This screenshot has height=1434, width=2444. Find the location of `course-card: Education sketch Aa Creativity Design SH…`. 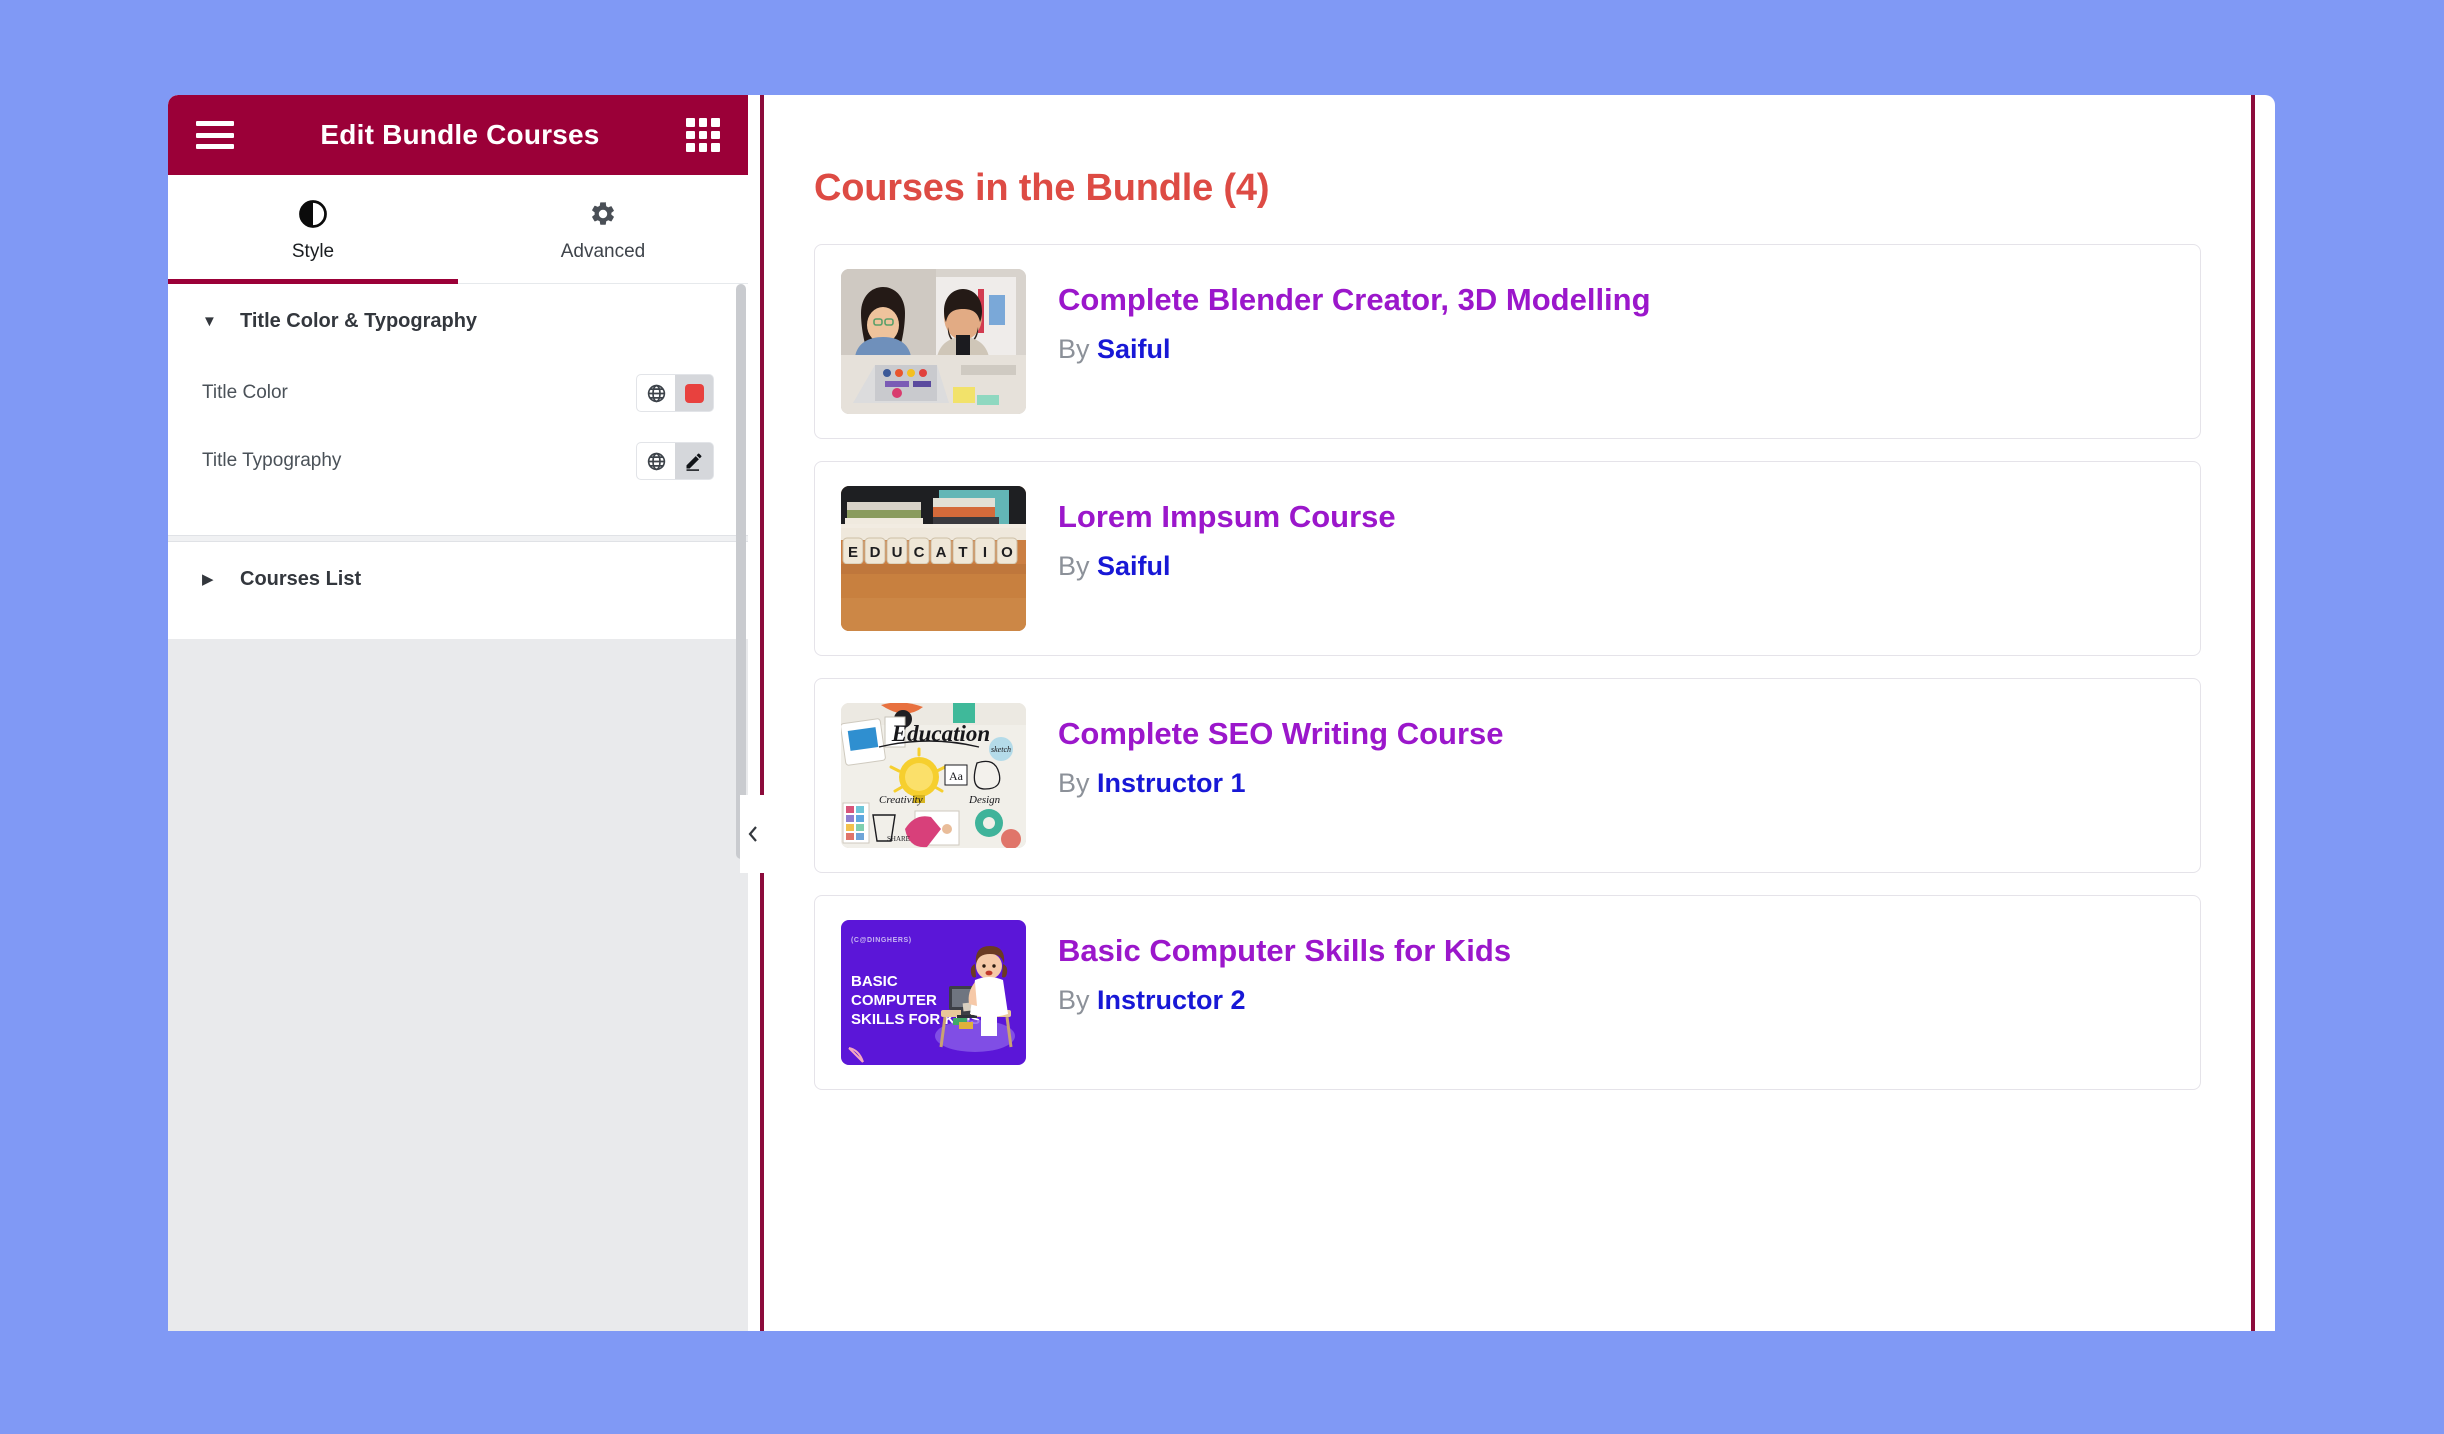

course-card: Education sketch Aa Creativity Design SH… is located at coordinates (1507, 775).